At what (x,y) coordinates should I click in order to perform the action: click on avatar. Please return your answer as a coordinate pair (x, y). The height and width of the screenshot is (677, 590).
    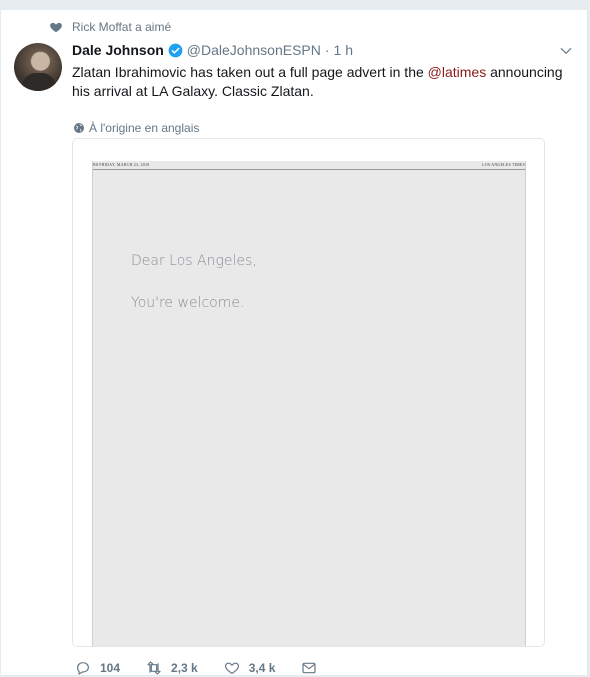
    Looking at the image, I should click on (38, 67).